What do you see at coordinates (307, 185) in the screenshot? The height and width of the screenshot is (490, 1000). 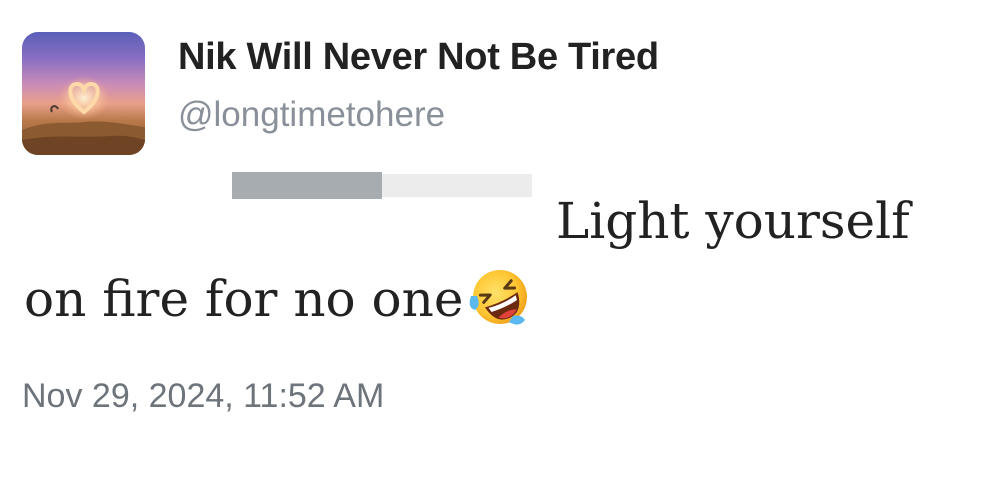 I see `redaction-dark-segment` at bounding box center [307, 185].